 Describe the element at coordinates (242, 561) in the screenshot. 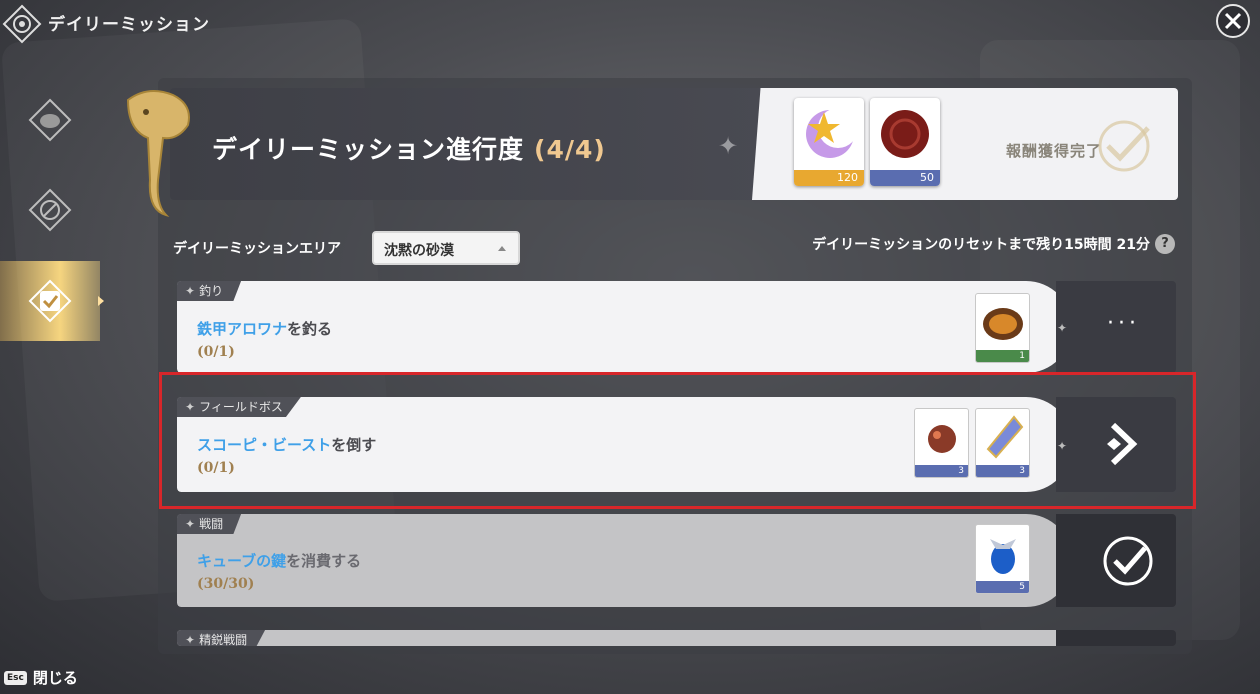

I see `mission-target: キューブの鍵` at that location.